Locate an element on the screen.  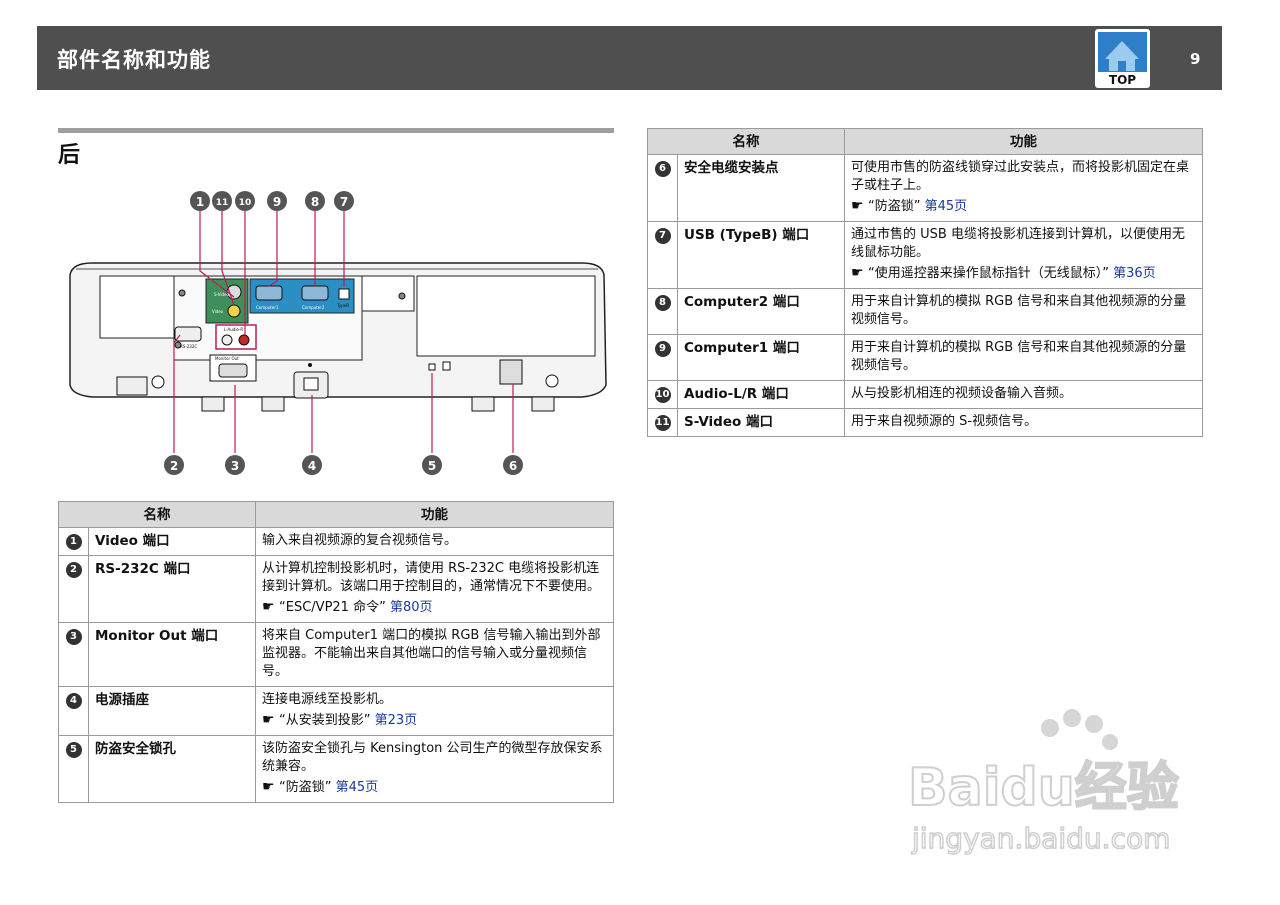
part-name: Audio-L/R 端口 is located at coordinates (761, 394).